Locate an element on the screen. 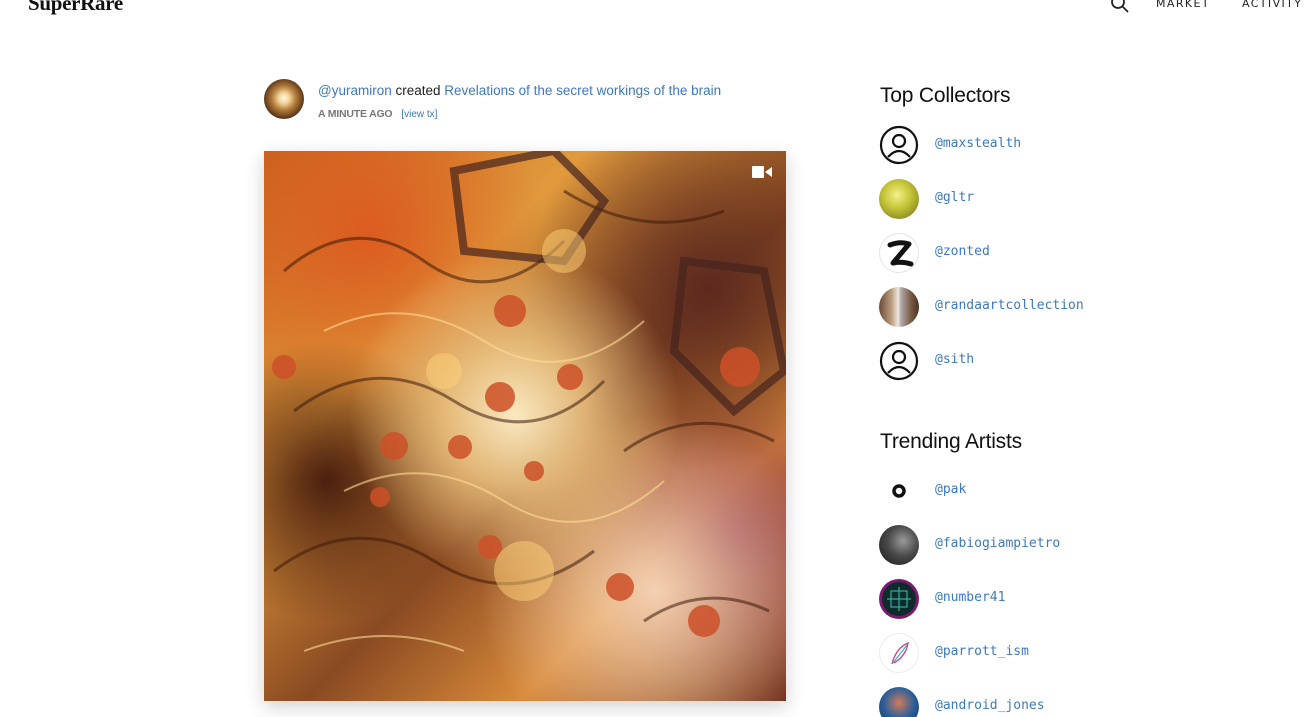  artist-row: @parrott_ism is located at coordinates (1029, 653).